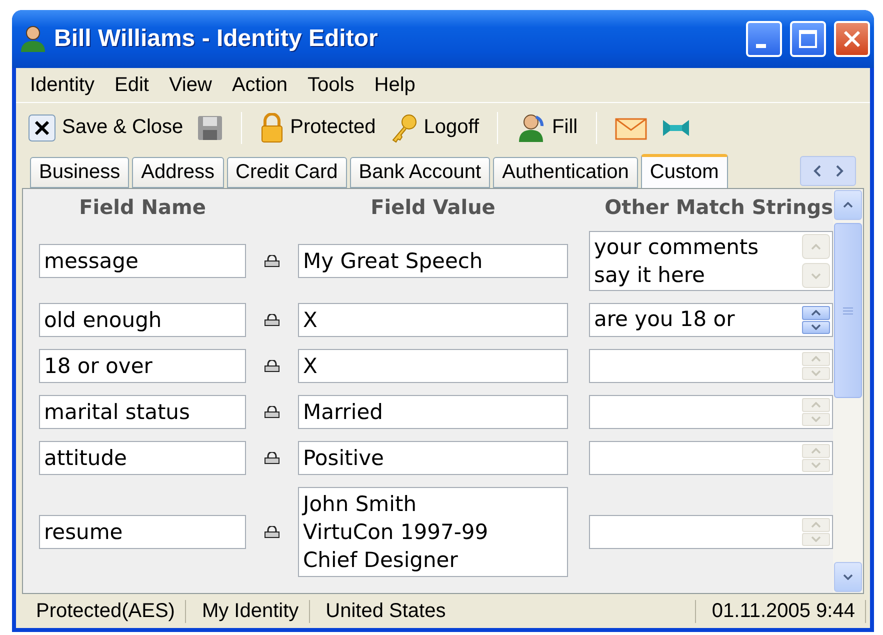 This screenshot has width=883, height=635. I want to click on status-text: United States, so click(503, 611).